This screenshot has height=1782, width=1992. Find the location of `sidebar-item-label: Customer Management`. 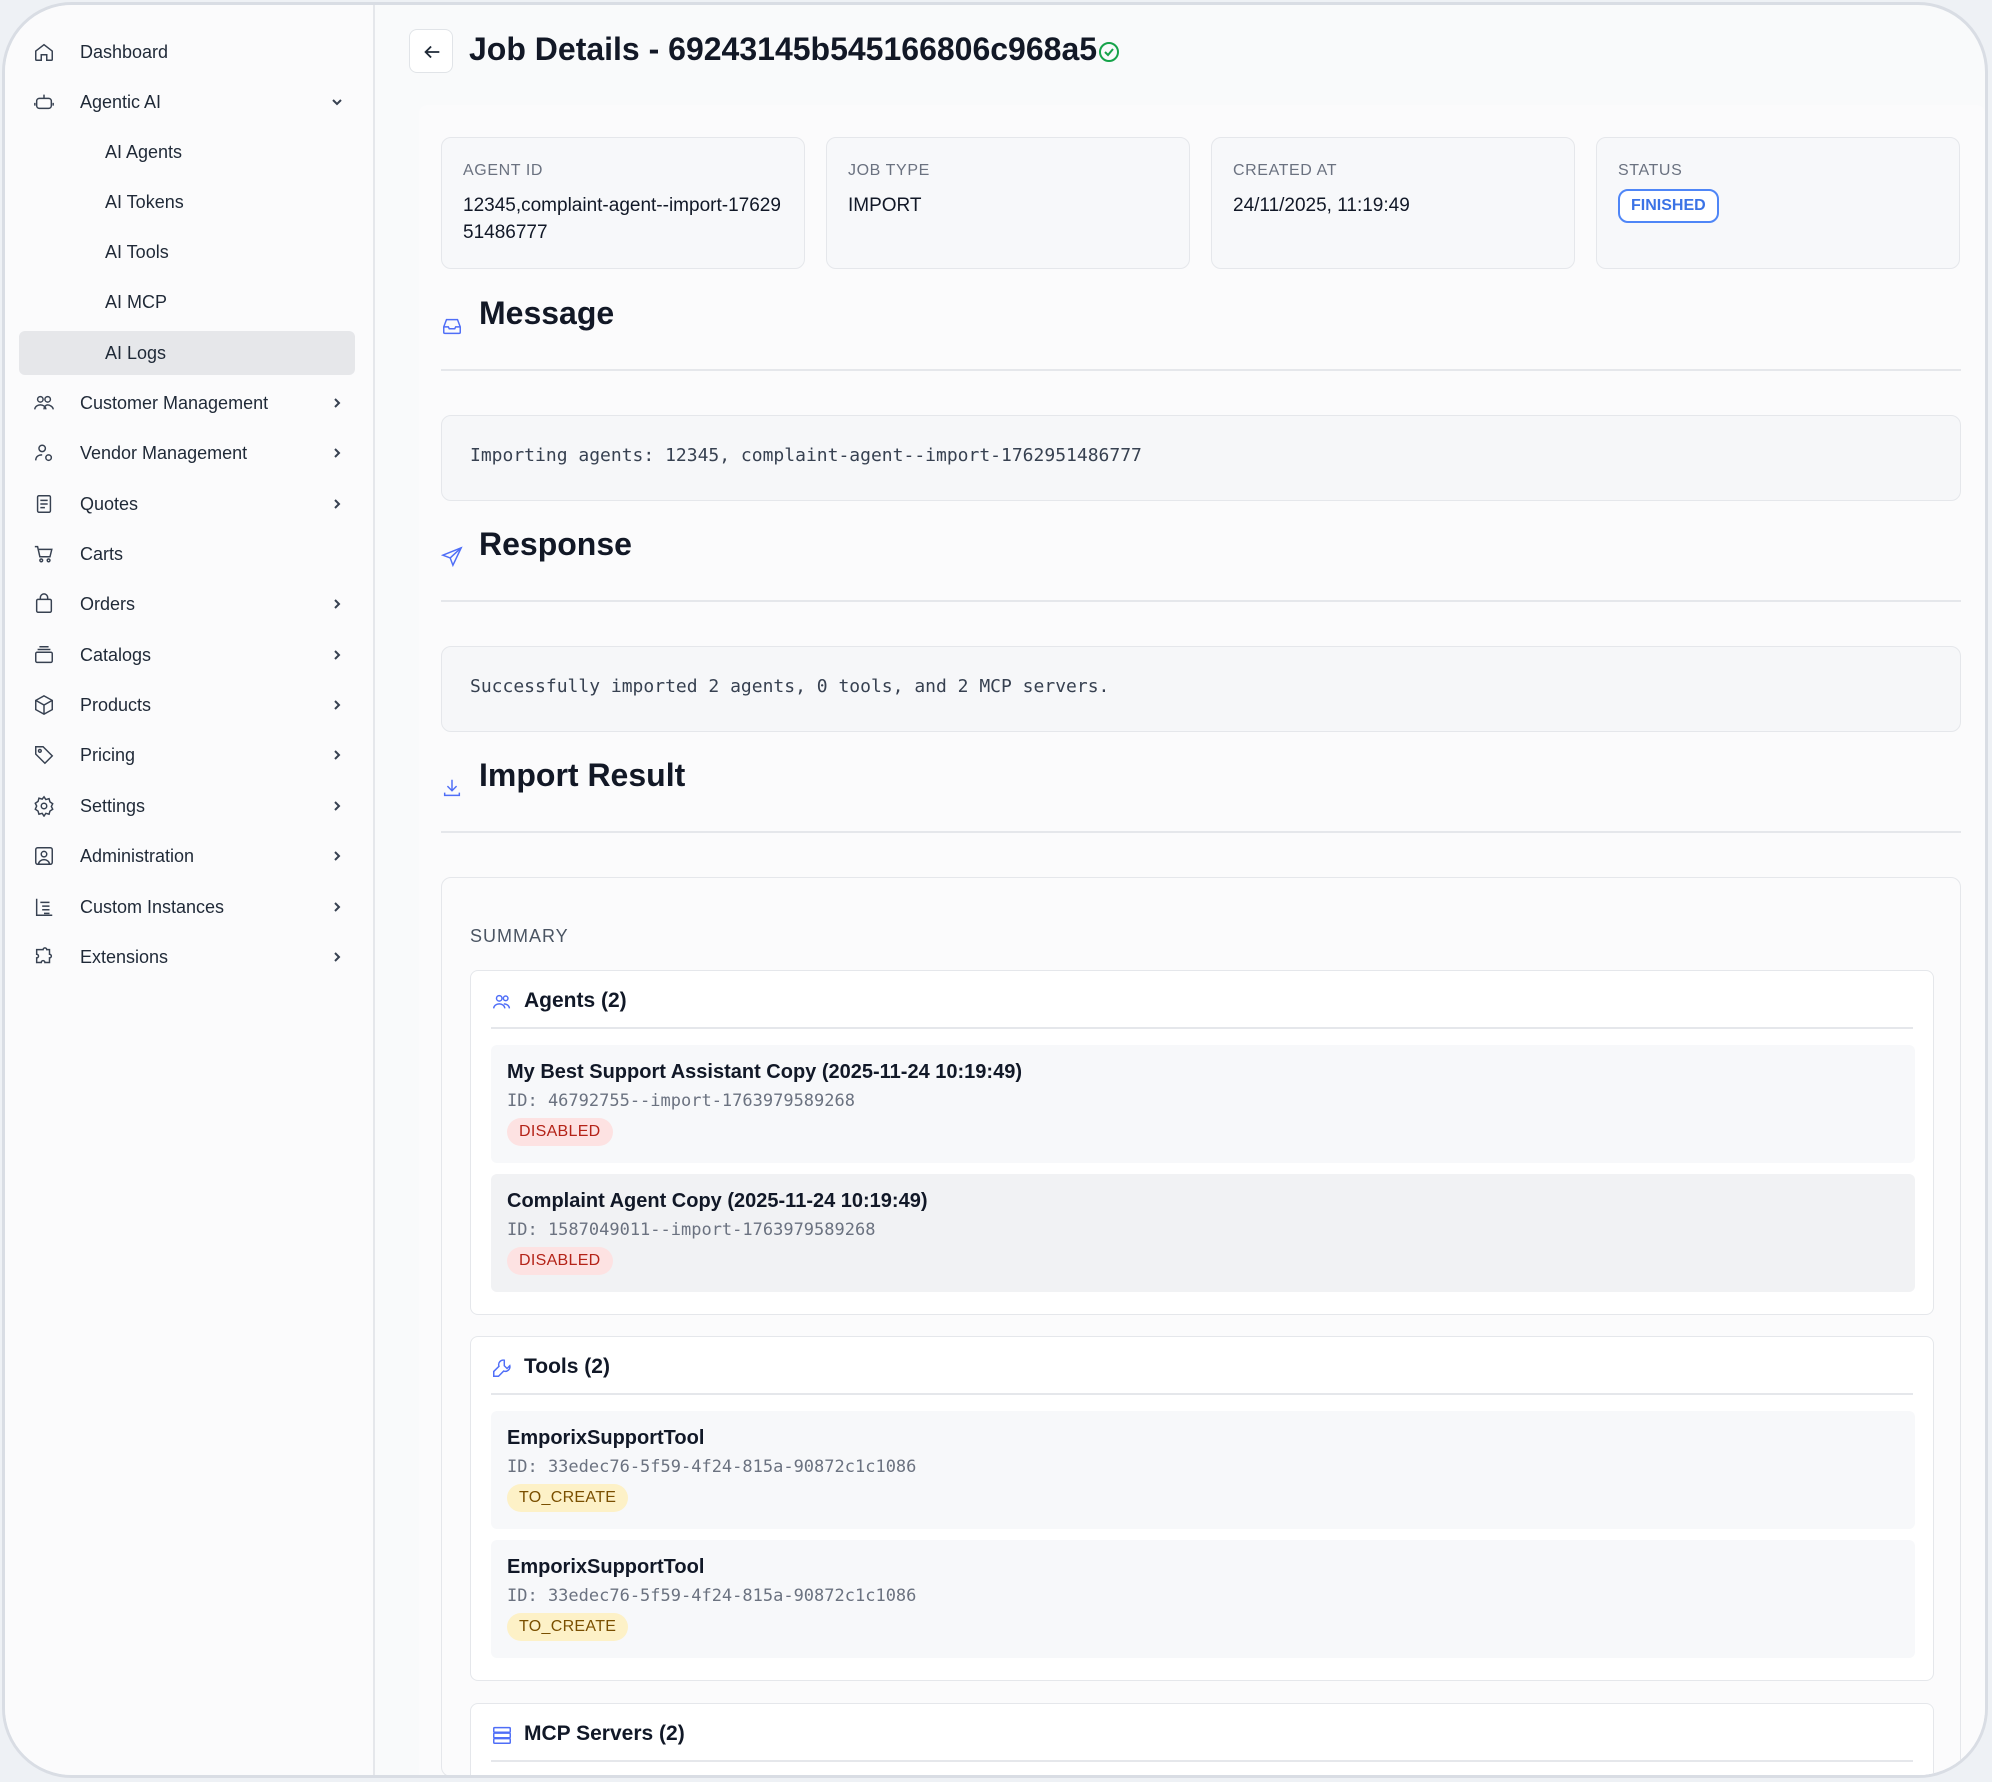

sidebar-item-label: Customer Management is located at coordinates (174, 402).